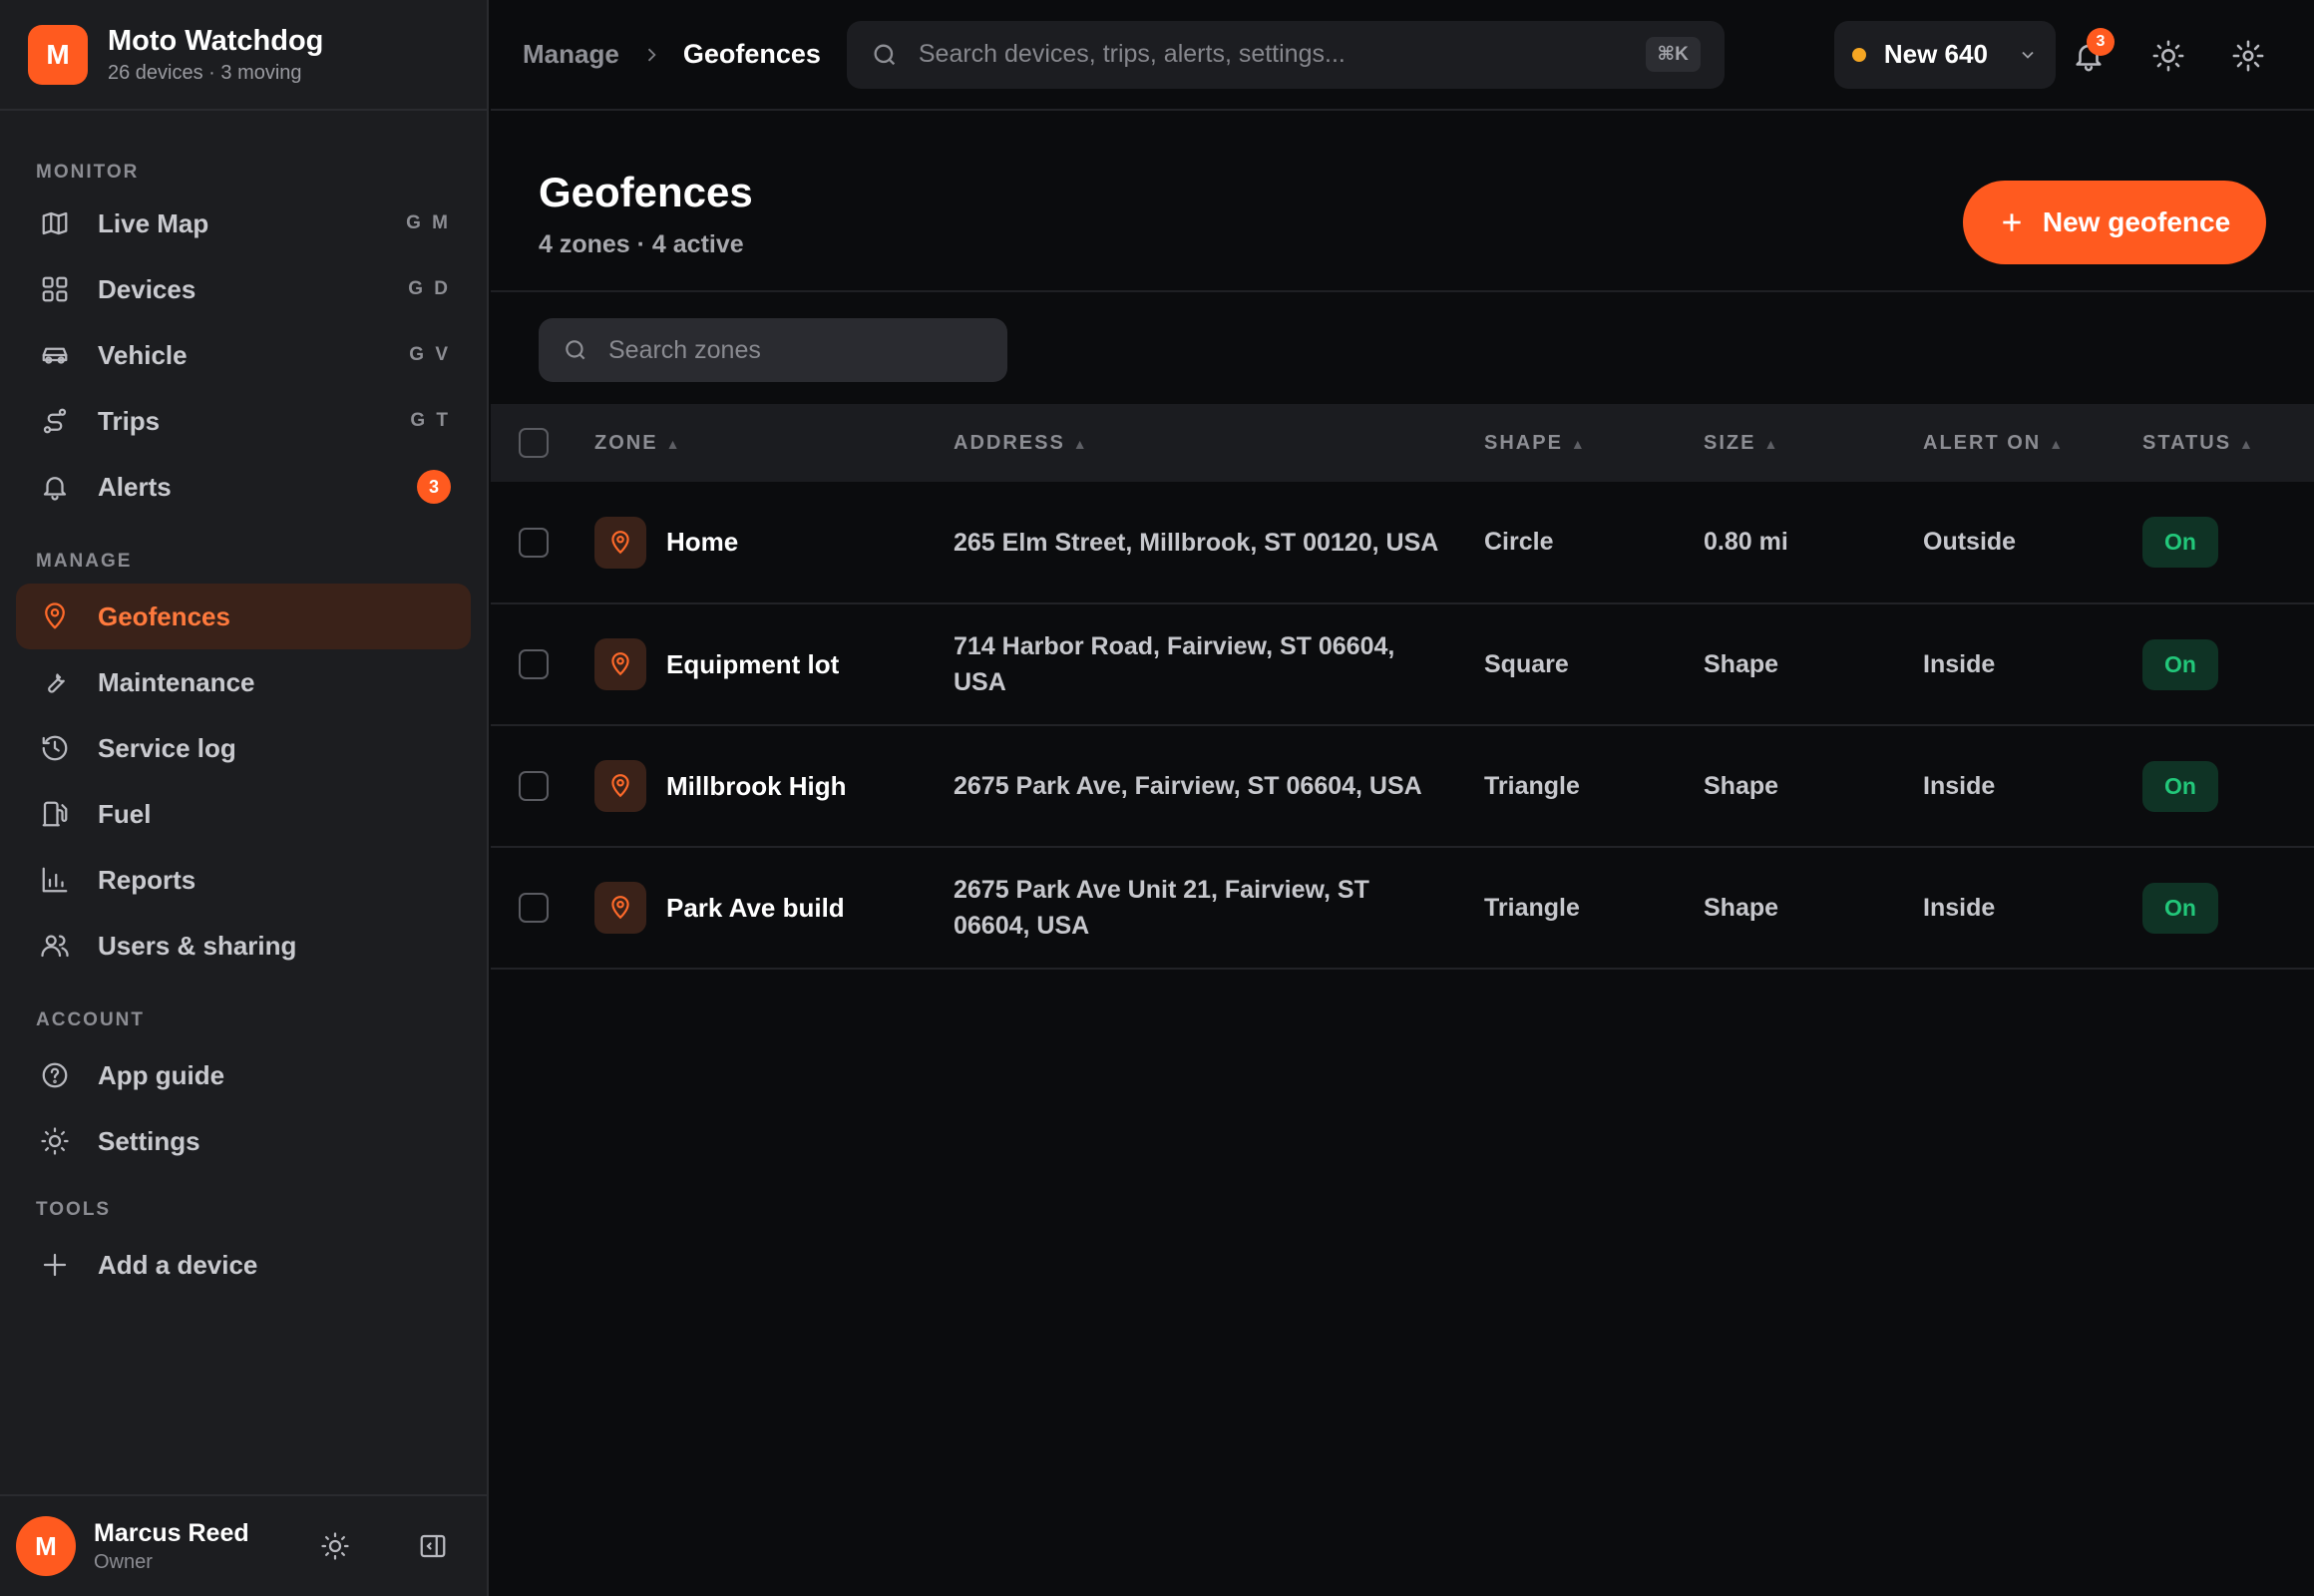 This screenshot has height=1596, width=2314. What do you see at coordinates (216, 40) in the screenshot?
I see `brand-name: Moto Watchdog` at bounding box center [216, 40].